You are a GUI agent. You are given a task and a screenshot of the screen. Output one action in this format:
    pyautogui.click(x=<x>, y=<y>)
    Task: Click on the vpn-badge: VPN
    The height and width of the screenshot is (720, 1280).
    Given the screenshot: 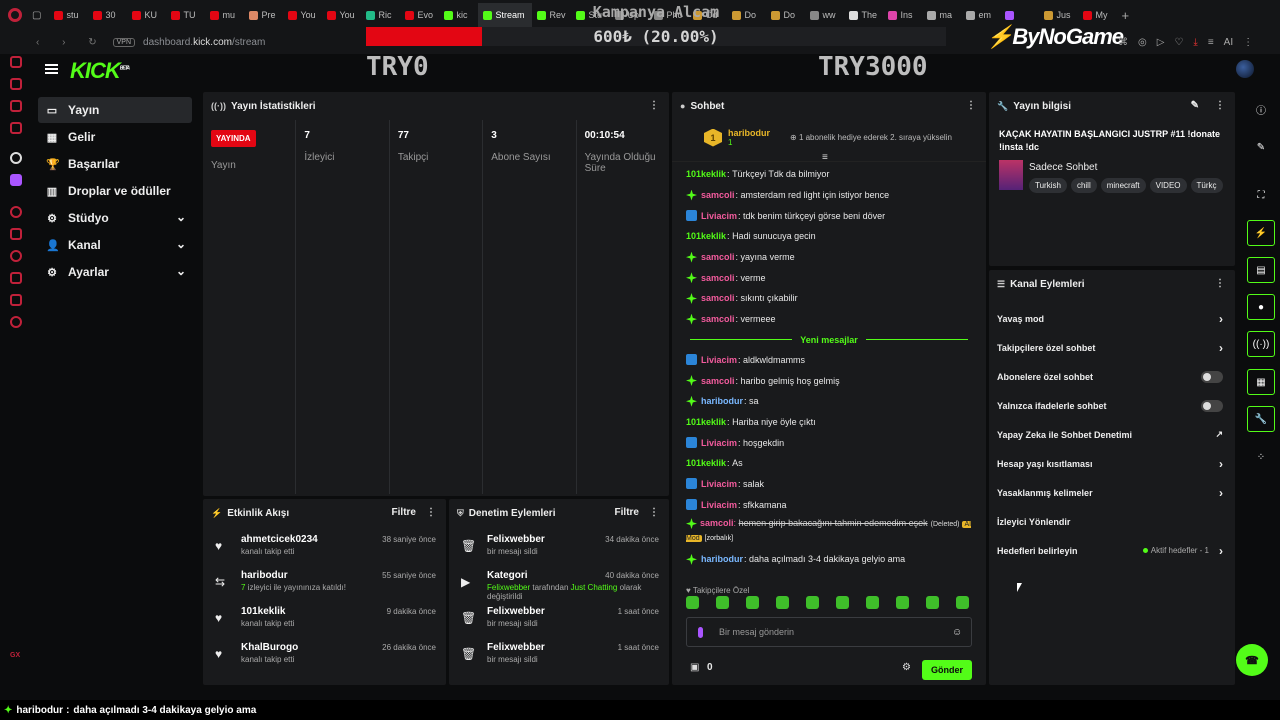 What is the action you would take?
    pyautogui.click(x=124, y=42)
    